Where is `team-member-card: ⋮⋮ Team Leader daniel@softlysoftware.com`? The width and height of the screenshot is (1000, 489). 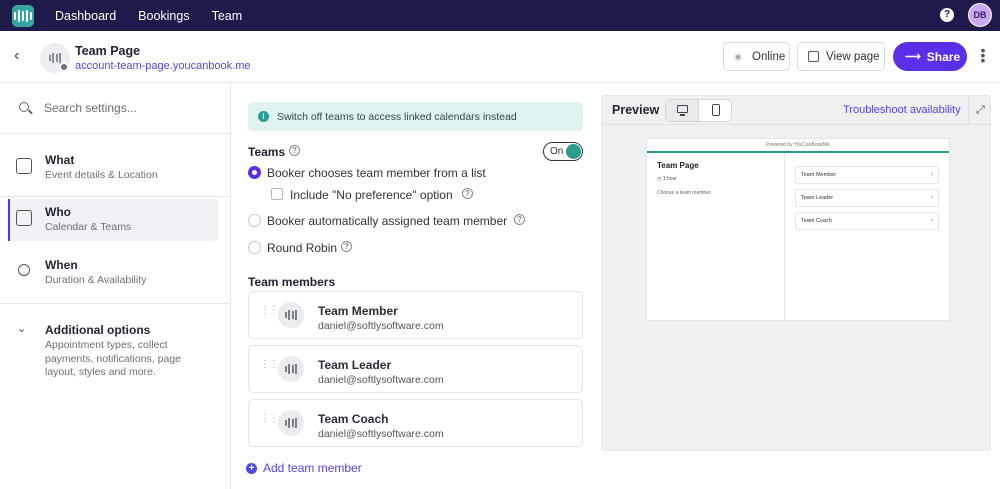 team-member-card: ⋮⋮ Team Leader daniel@softlysoftware.com is located at coordinates (415, 369).